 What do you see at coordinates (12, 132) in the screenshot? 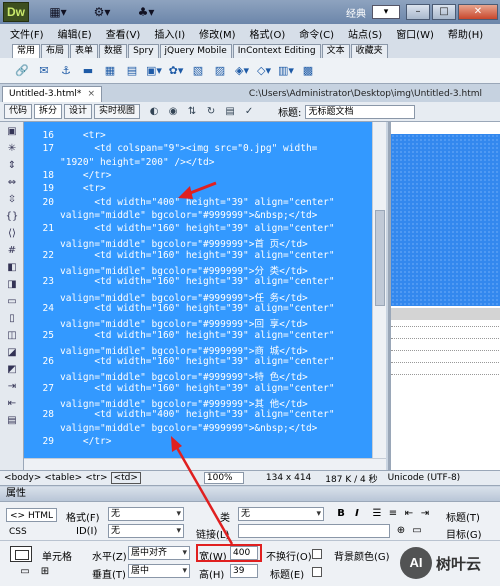
I see `open-documents-icon: ▣` at bounding box center [12, 132].